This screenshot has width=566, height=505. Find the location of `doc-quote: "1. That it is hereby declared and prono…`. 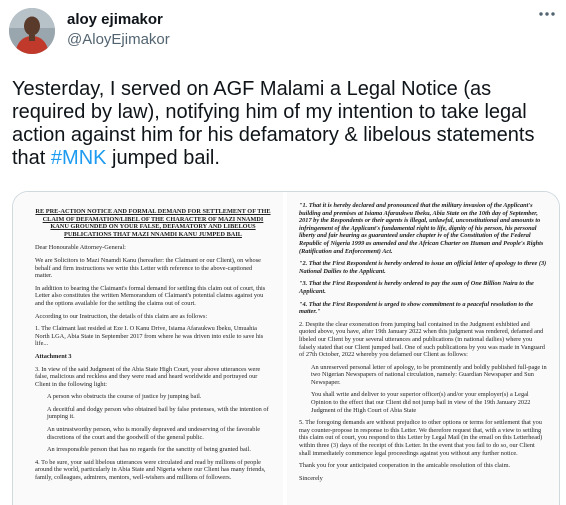

doc-quote: "1. That it is hereby declared and prono… is located at coordinates (421, 228).